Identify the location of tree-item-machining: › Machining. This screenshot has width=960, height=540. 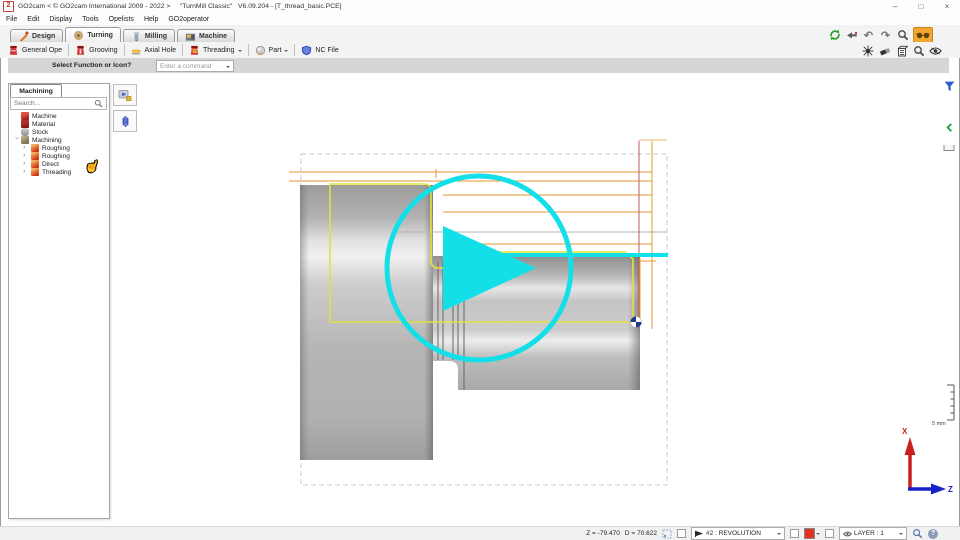
(58, 140).